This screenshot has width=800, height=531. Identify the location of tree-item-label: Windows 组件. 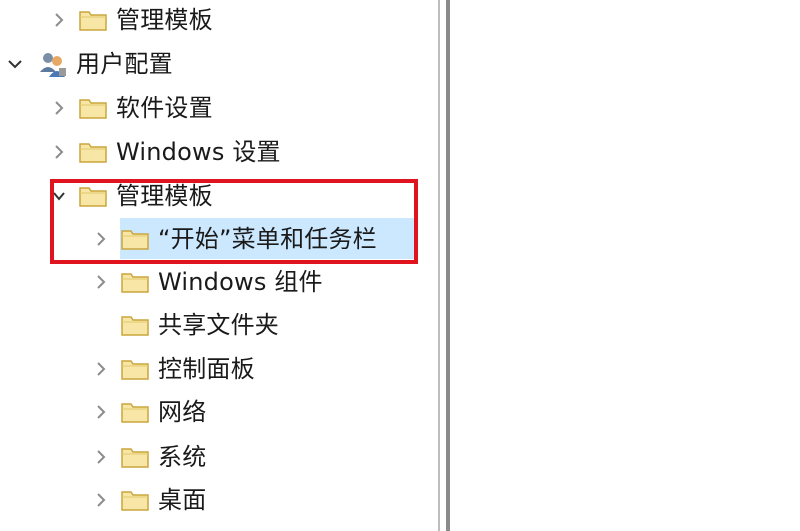
(240, 282).